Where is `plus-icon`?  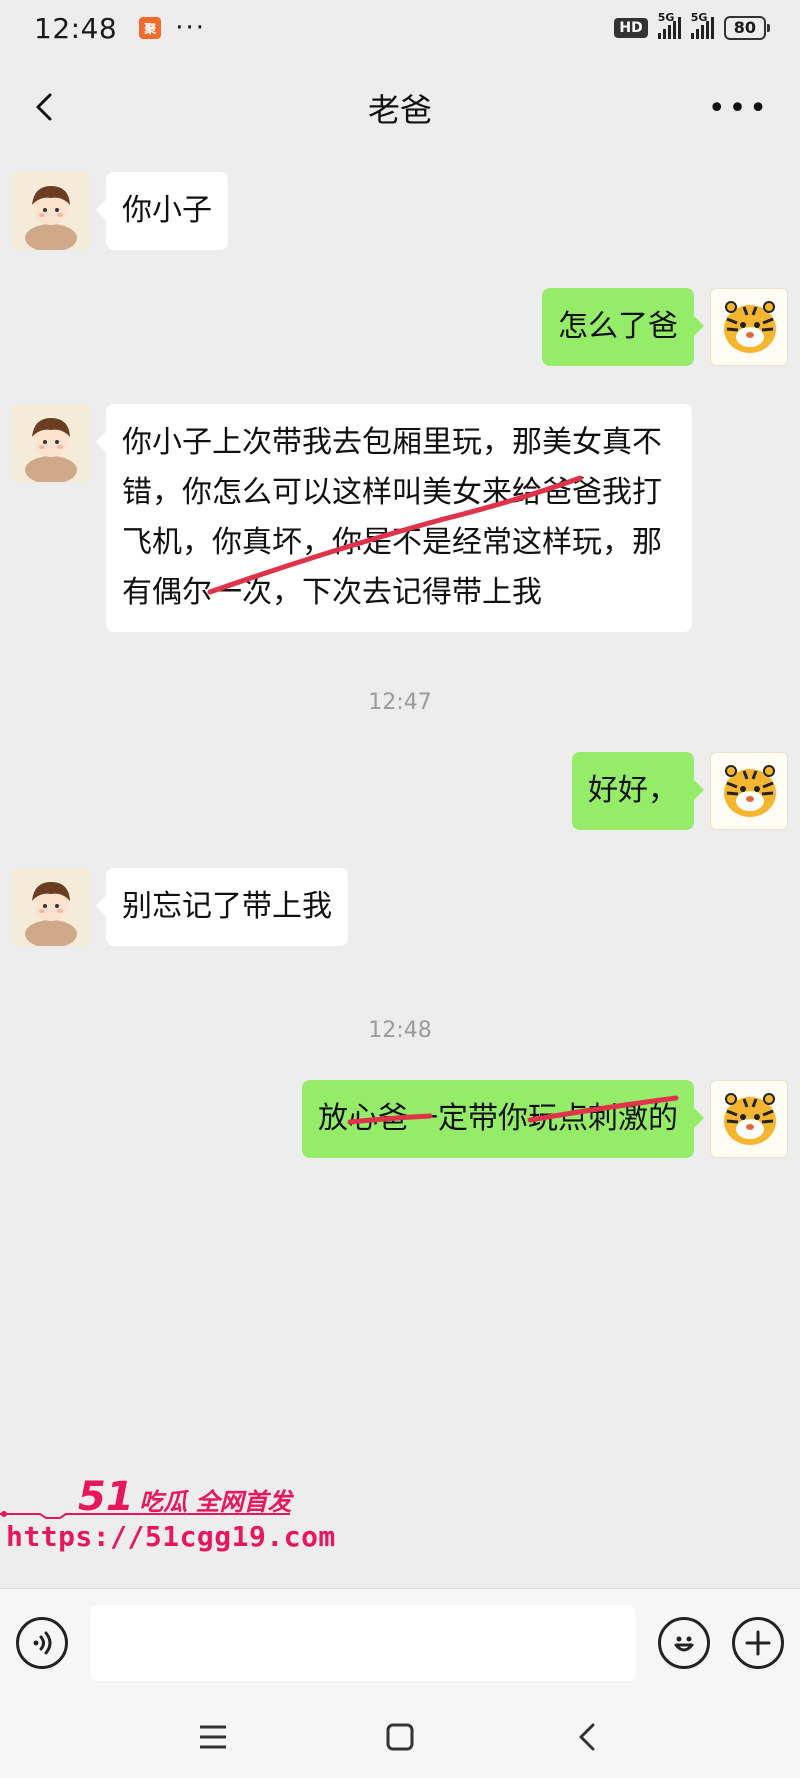 plus-icon is located at coordinates (758, 1642).